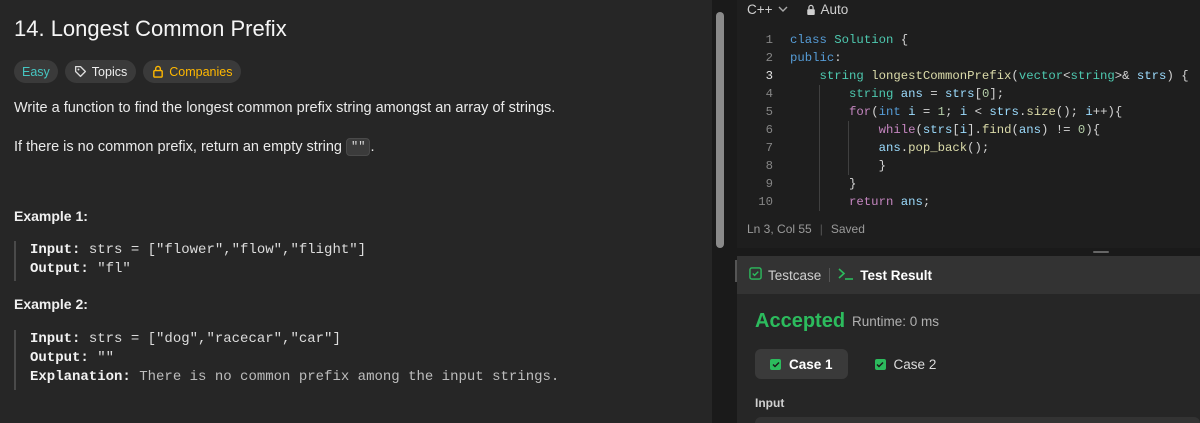  What do you see at coordinates (896, 275) in the screenshot?
I see `tab-test-result-label: Test Result` at bounding box center [896, 275].